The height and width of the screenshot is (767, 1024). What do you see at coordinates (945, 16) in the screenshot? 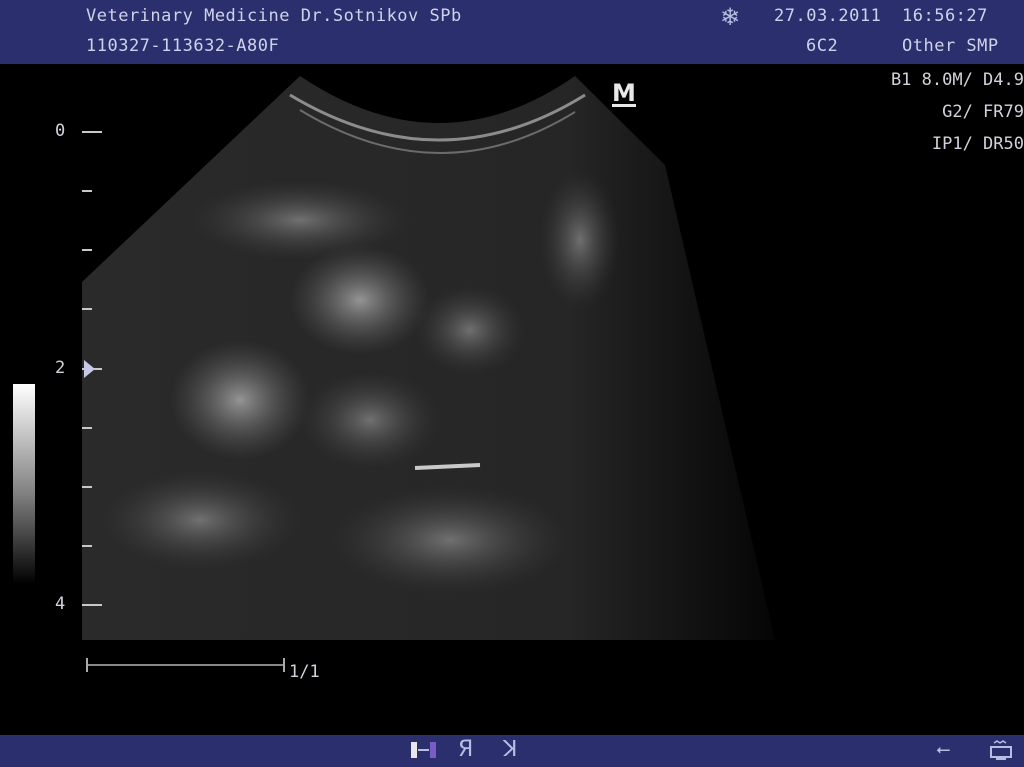
I see `exam-time: 16:56:27` at bounding box center [945, 16].